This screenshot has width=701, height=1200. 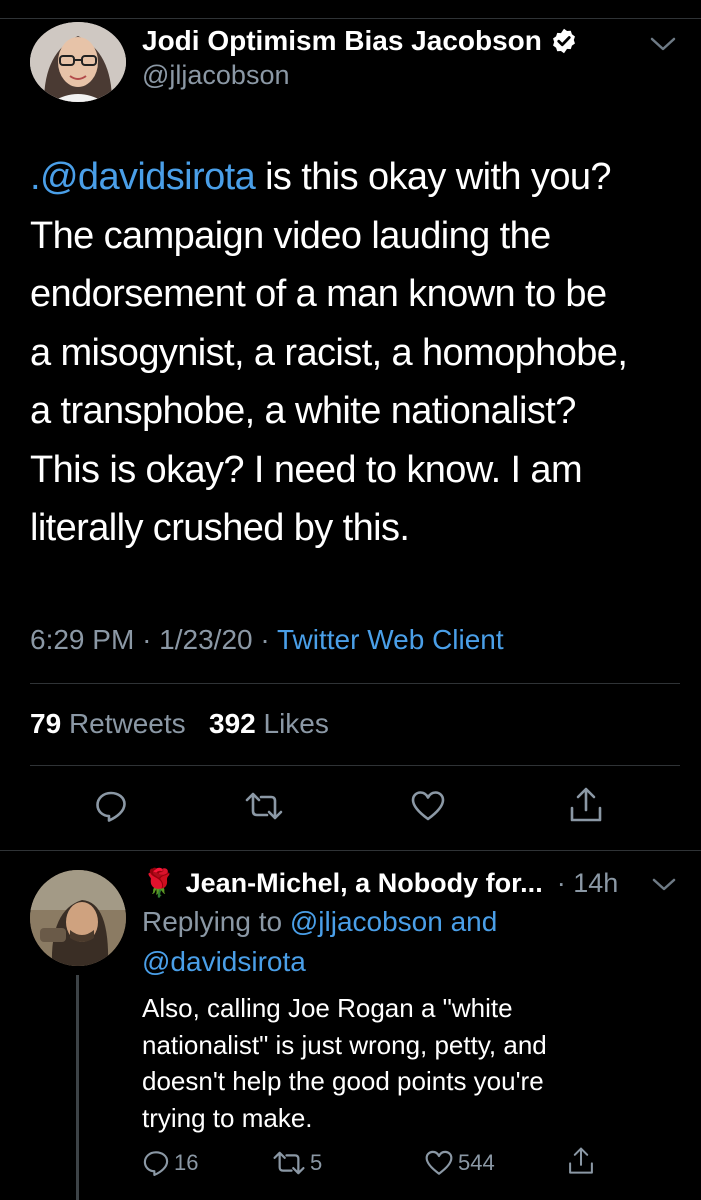 I want to click on section-divider, so click(x=350, y=850).